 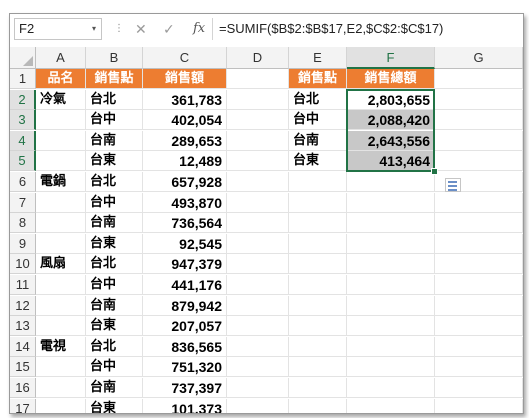 What do you see at coordinates (23, 223) in the screenshot?
I see `row-header-8: 8` at bounding box center [23, 223].